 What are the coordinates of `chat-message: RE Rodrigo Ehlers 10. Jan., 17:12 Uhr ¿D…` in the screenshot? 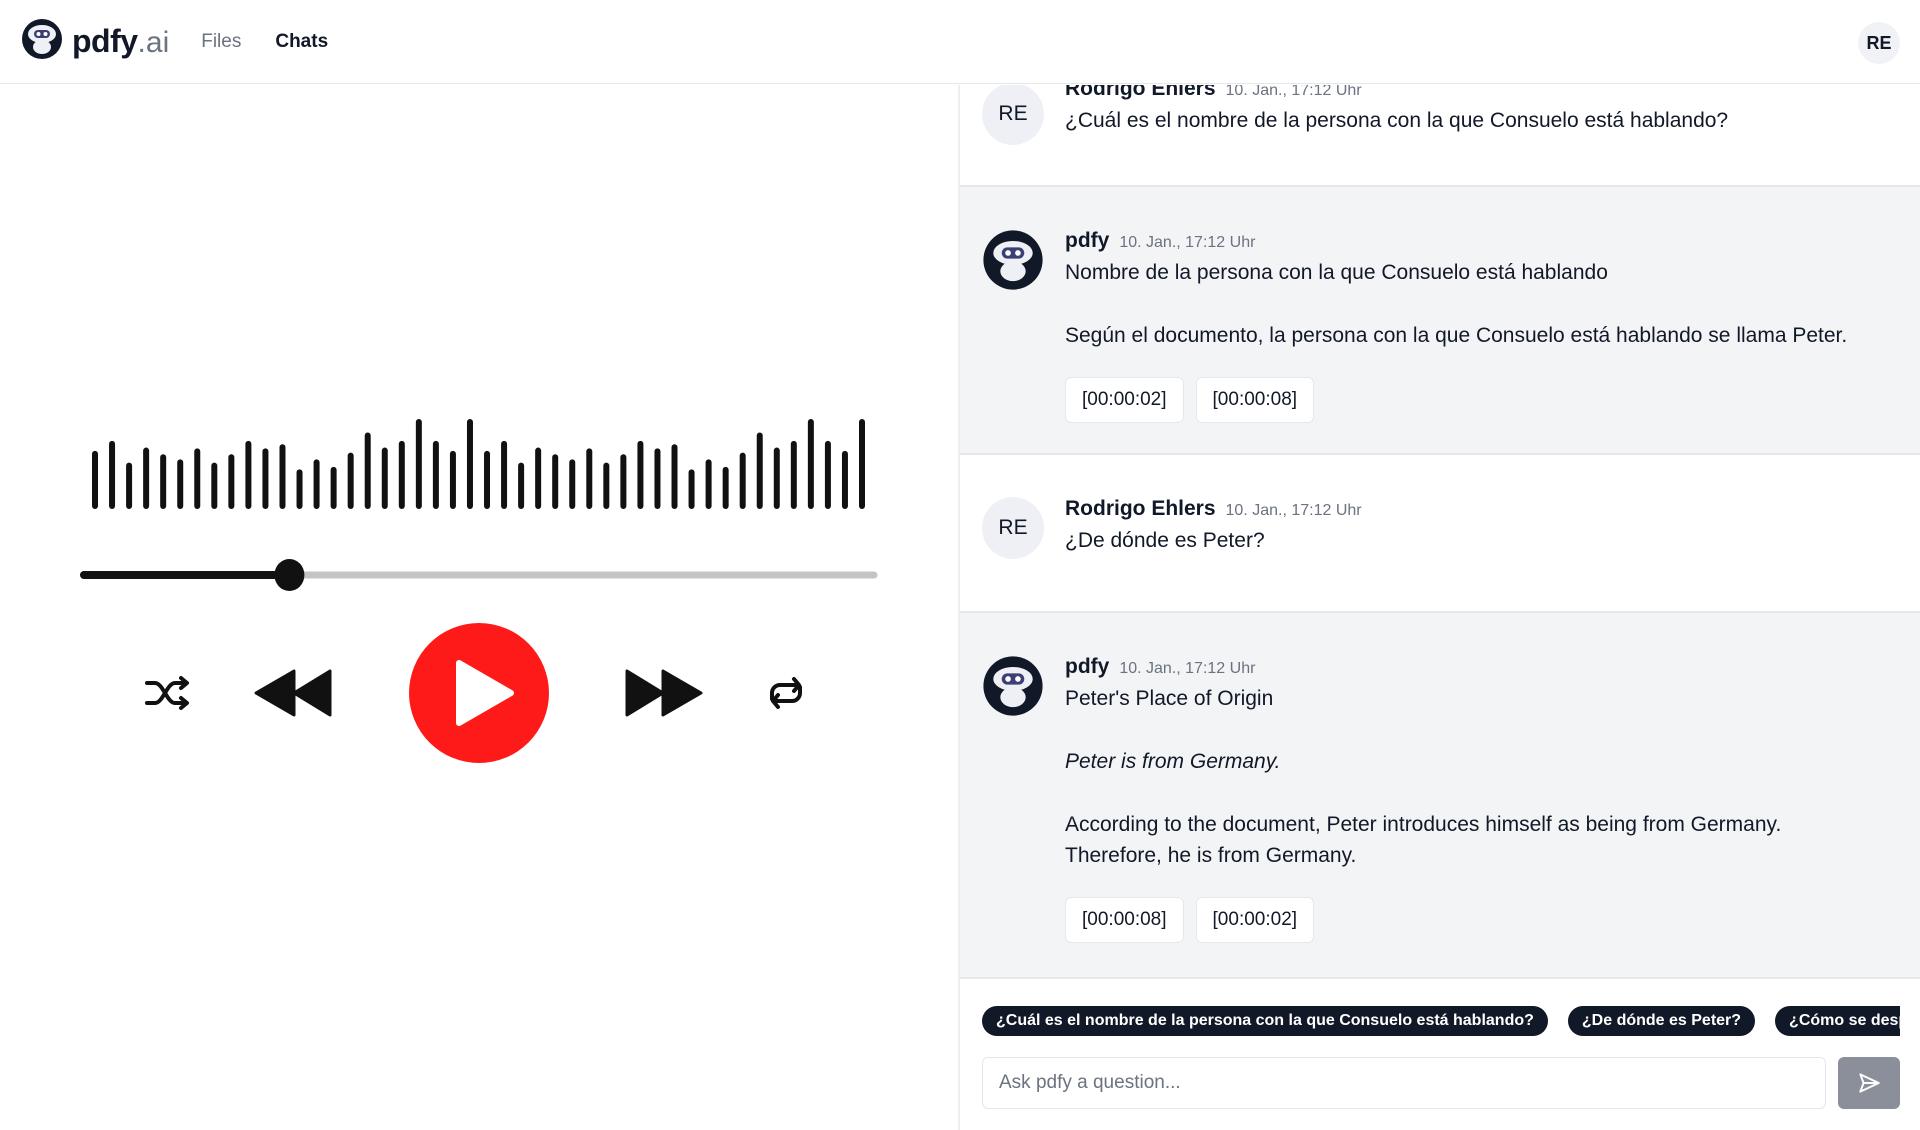 It's located at (1440, 534).